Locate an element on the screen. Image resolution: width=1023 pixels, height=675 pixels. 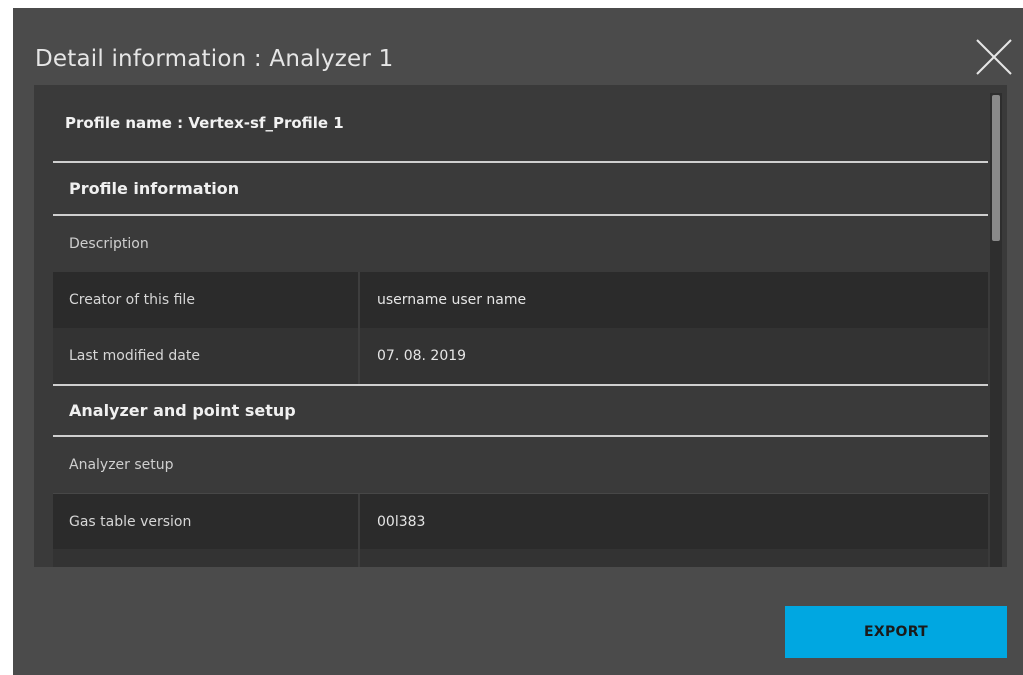
row-value: username user name is located at coordinates (452, 300).